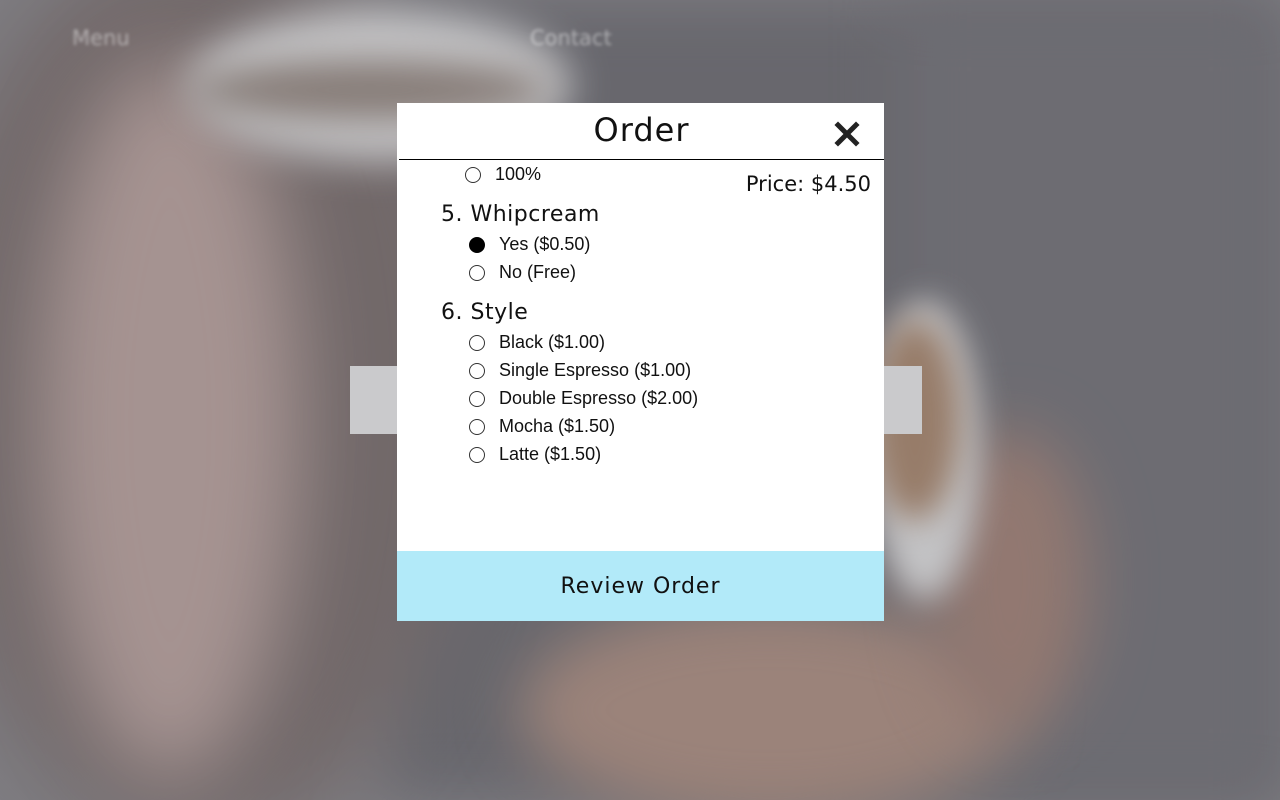 The image size is (1280, 800). What do you see at coordinates (518, 174) in the screenshot?
I see `option-label: 100%` at bounding box center [518, 174].